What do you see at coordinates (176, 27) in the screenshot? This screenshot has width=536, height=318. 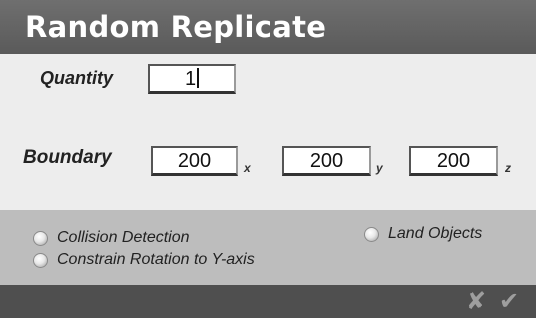 I see `dialog-title: Random Replicate` at bounding box center [176, 27].